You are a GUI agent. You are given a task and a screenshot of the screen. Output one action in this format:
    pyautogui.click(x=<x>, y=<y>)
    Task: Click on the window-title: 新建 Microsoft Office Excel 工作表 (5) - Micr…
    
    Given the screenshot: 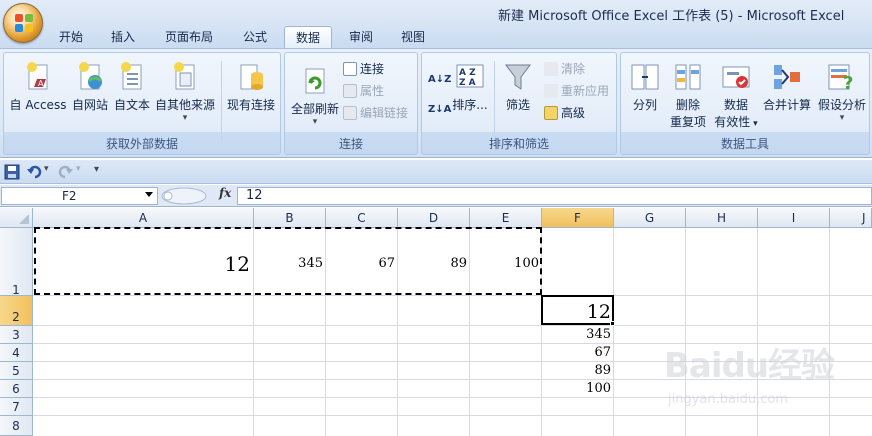 What is the action you would take?
    pyautogui.click(x=671, y=16)
    